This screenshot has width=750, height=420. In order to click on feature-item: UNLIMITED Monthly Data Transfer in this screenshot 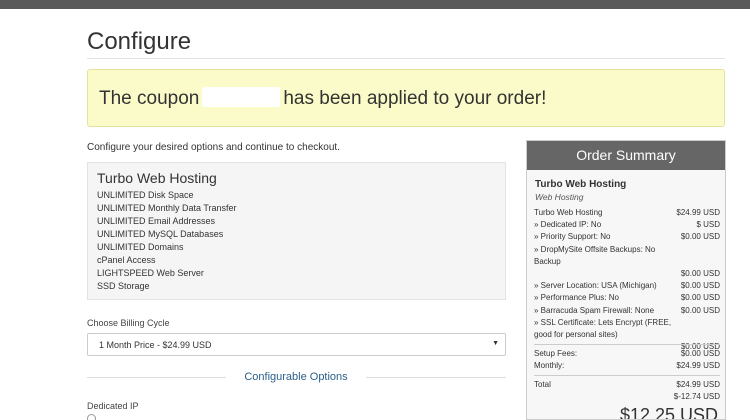, I will do `click(167, 208)`.